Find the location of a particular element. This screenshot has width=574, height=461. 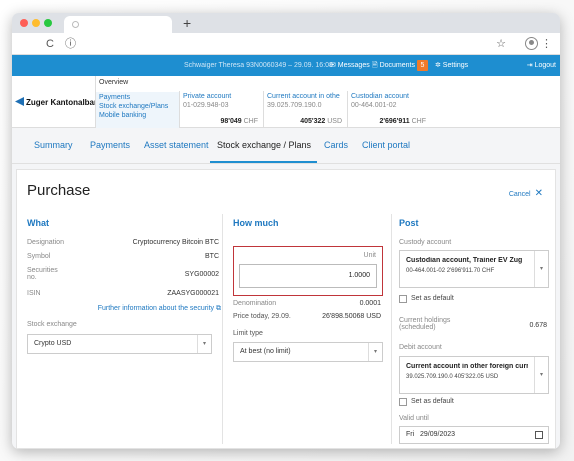

minimize-window-button is located at coordinates (36, 23).